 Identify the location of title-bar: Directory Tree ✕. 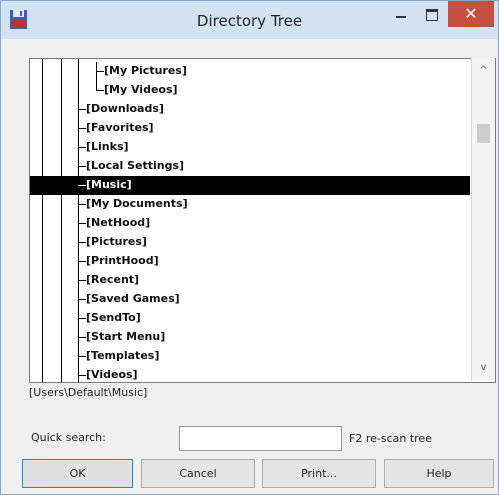
(249, 20).